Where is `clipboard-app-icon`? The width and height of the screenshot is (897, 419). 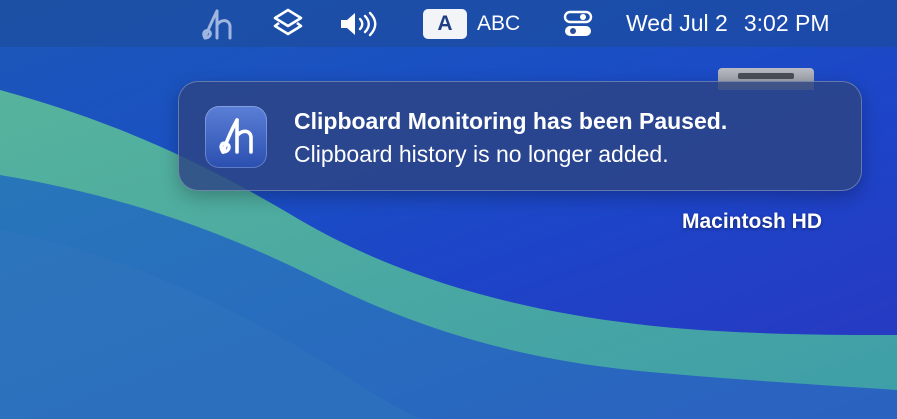 clipboard-app-icon is located at coordinates (236, 136).